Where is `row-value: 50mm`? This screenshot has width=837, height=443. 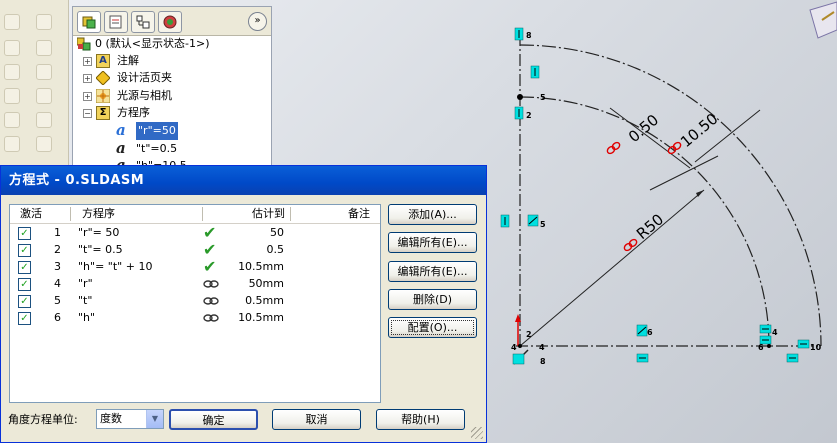 row-value: 50mm is located at coordinates (266, 283).